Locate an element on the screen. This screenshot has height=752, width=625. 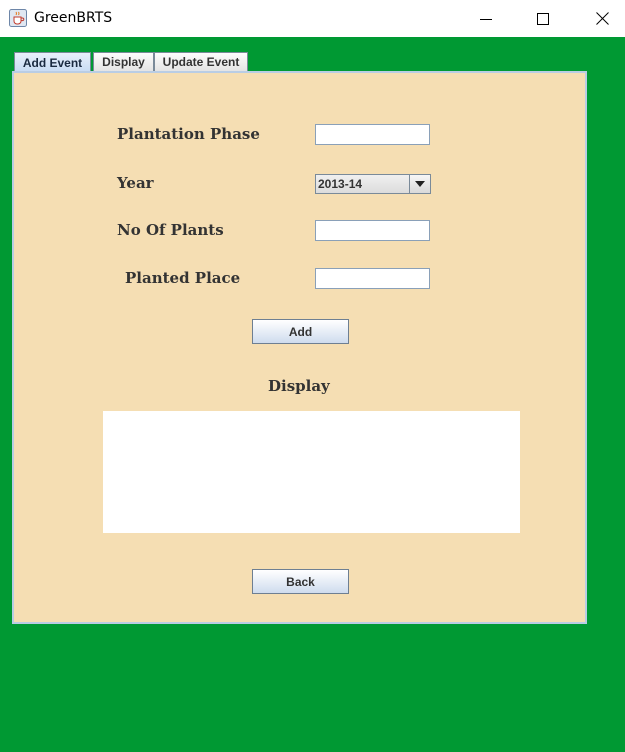
plantation-phase-input is located at coordinates (372, 134).